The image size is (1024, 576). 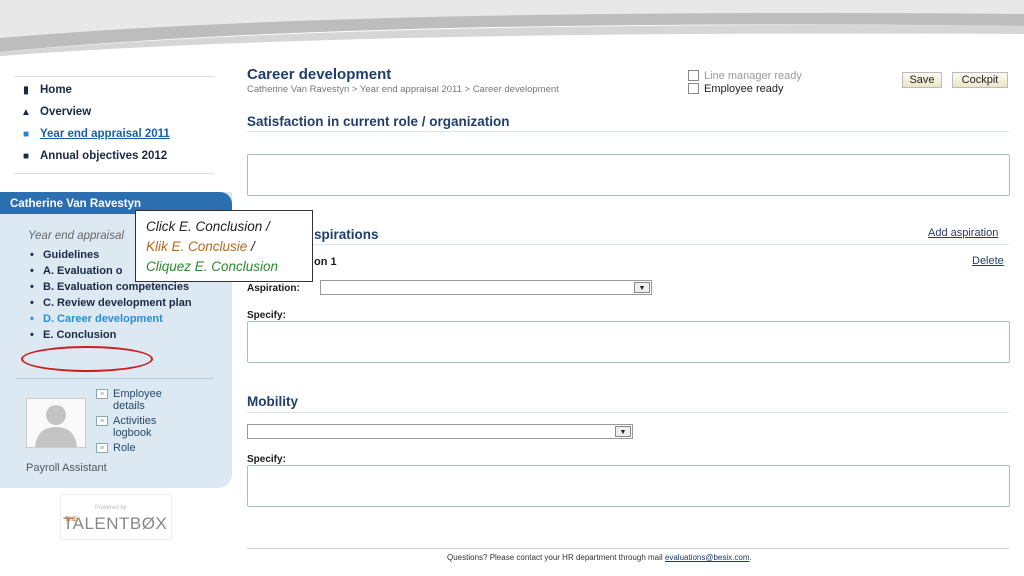 What do you see at coordinates (628, 342) in the screenshot?
I see `aspiration-specify-textarea` at bounding box center [628, 342].